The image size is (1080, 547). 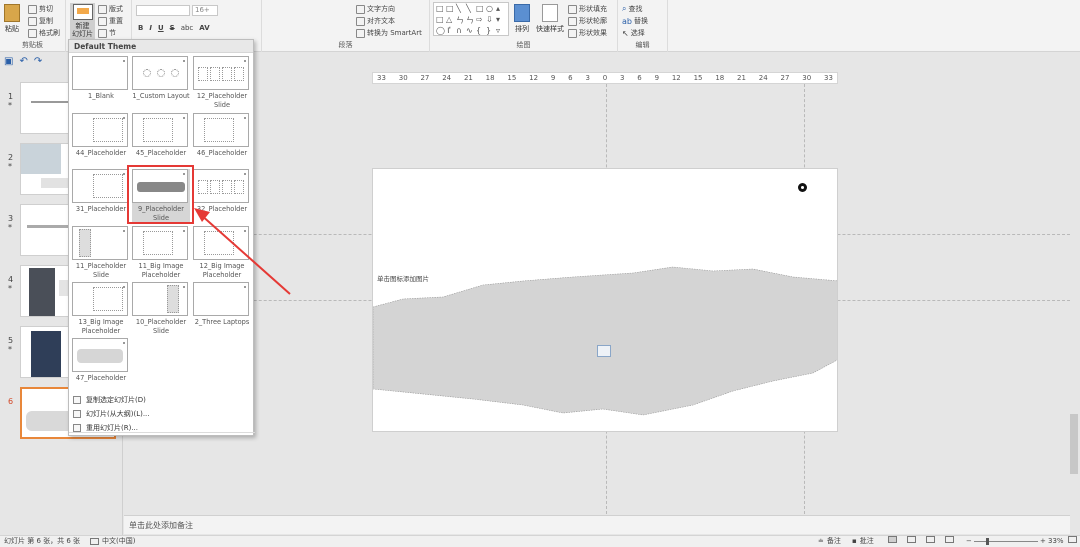 I want to click on zoom-out-button: −, so click(x=969, y=541).